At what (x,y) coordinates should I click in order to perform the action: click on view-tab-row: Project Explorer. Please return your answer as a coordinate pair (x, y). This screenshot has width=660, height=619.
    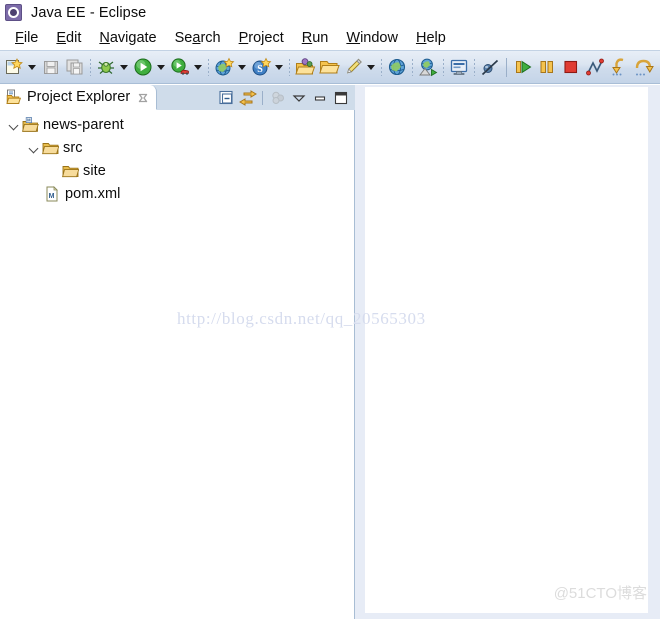
    Looking at the image, I should click on (177, 97).